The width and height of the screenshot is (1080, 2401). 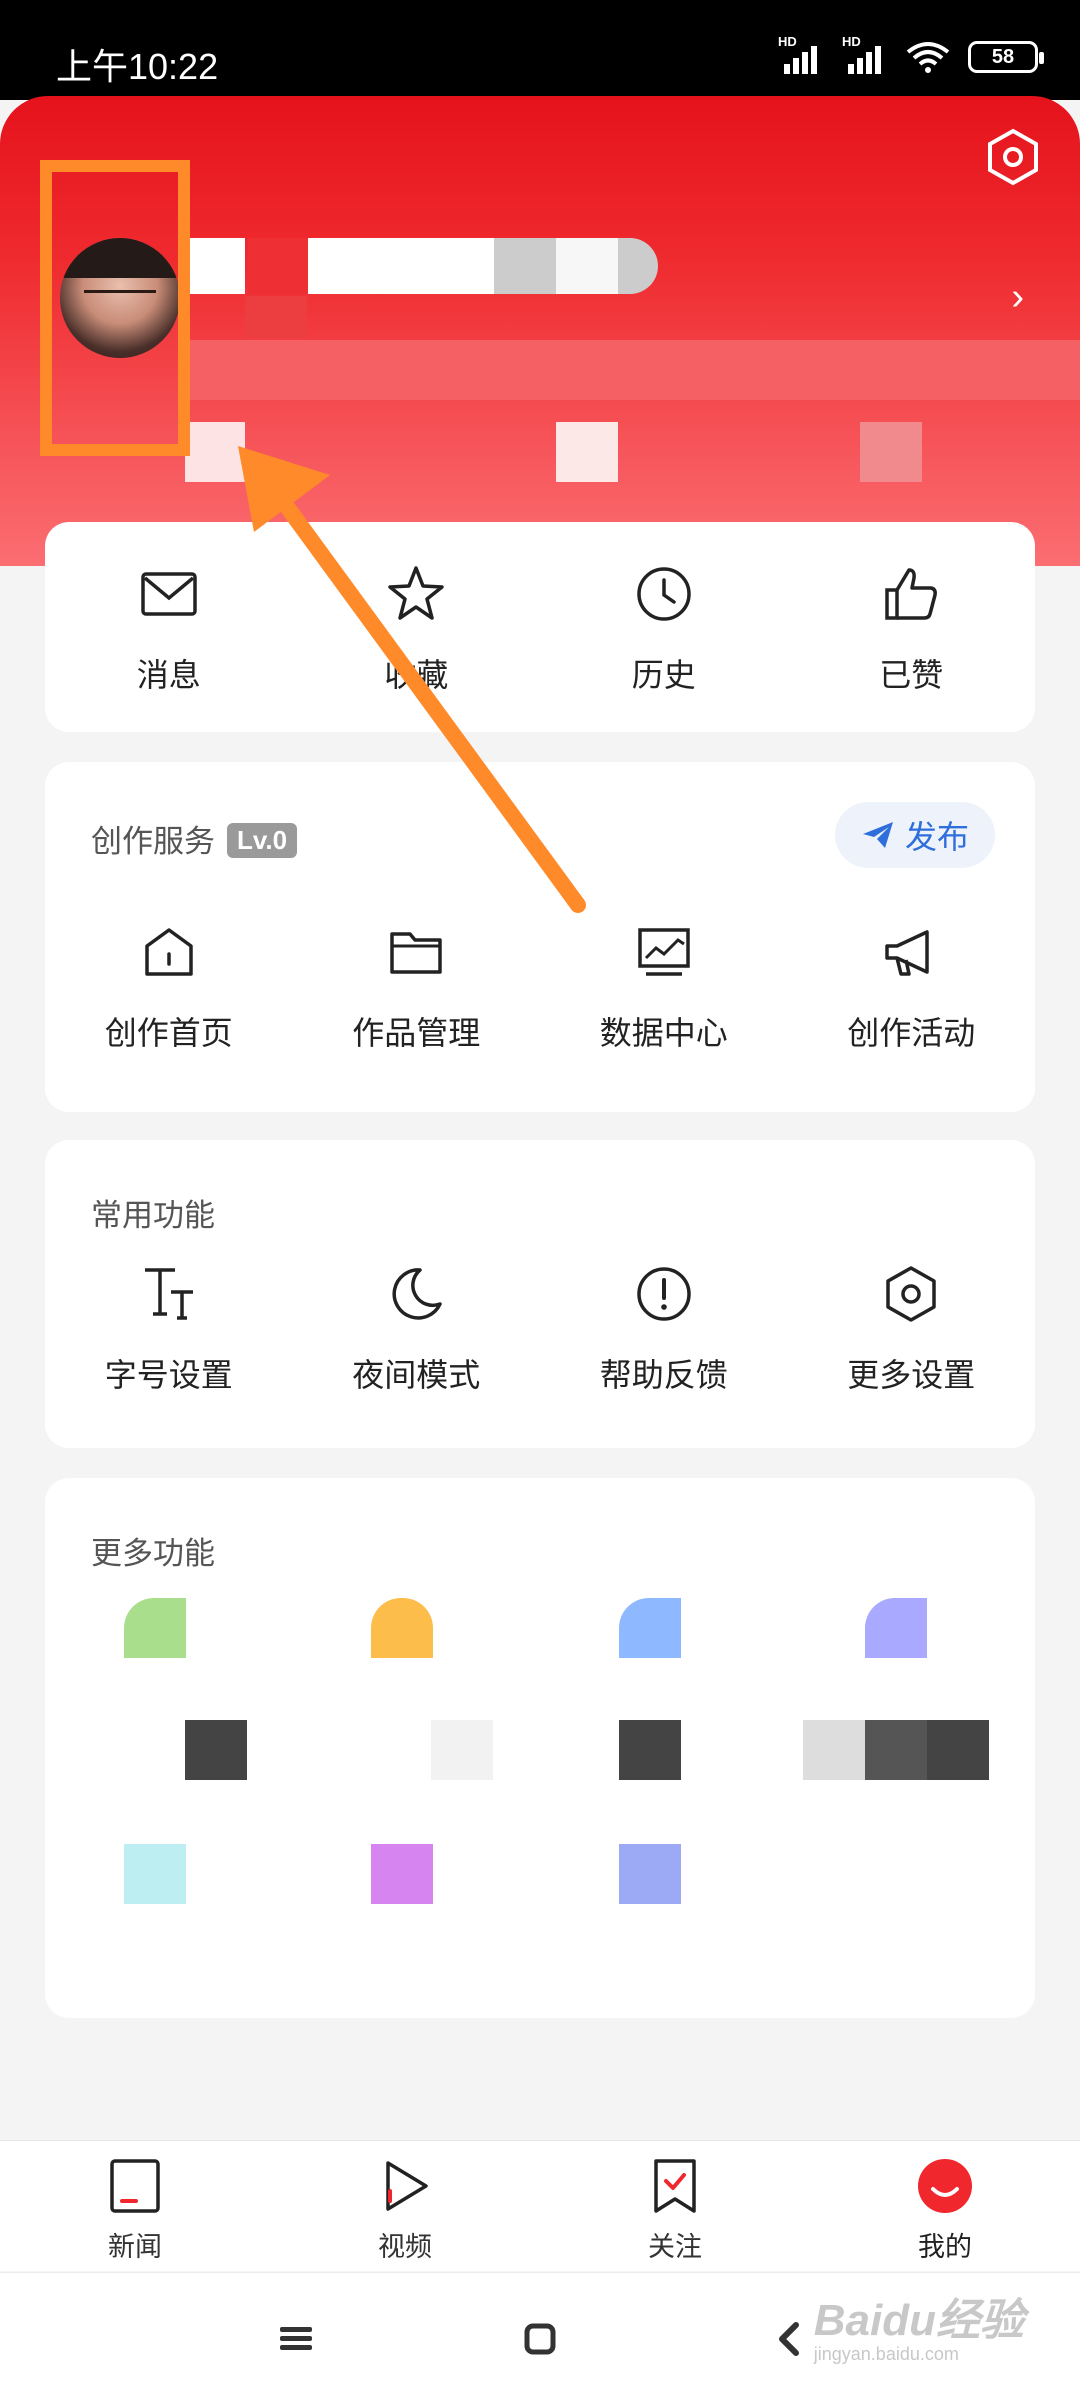 I want to click on common-font-size: 字号设置, so click(x=169, y=1329).